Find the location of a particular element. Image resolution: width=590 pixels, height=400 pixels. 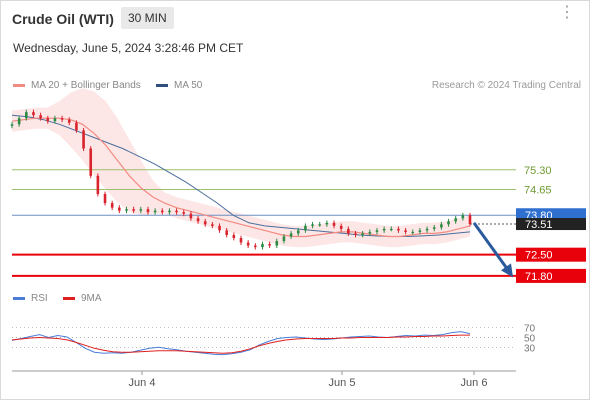

level-label-71.80: 71.80 is located at coordinates (539, 277).